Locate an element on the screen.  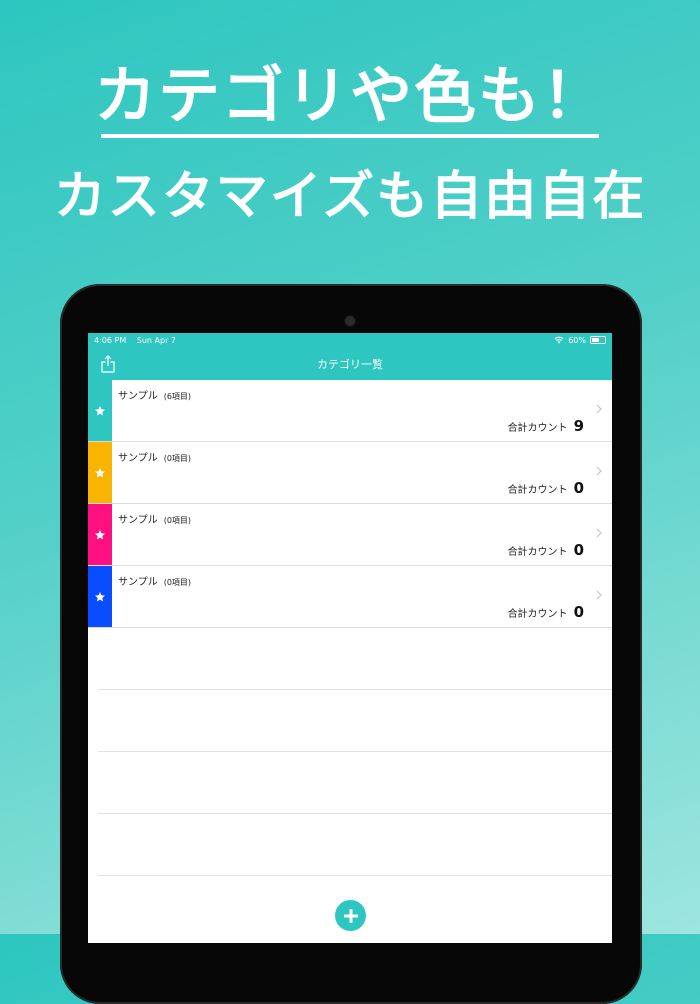
battery-percent: 60% is located at coordinates (577, 340).